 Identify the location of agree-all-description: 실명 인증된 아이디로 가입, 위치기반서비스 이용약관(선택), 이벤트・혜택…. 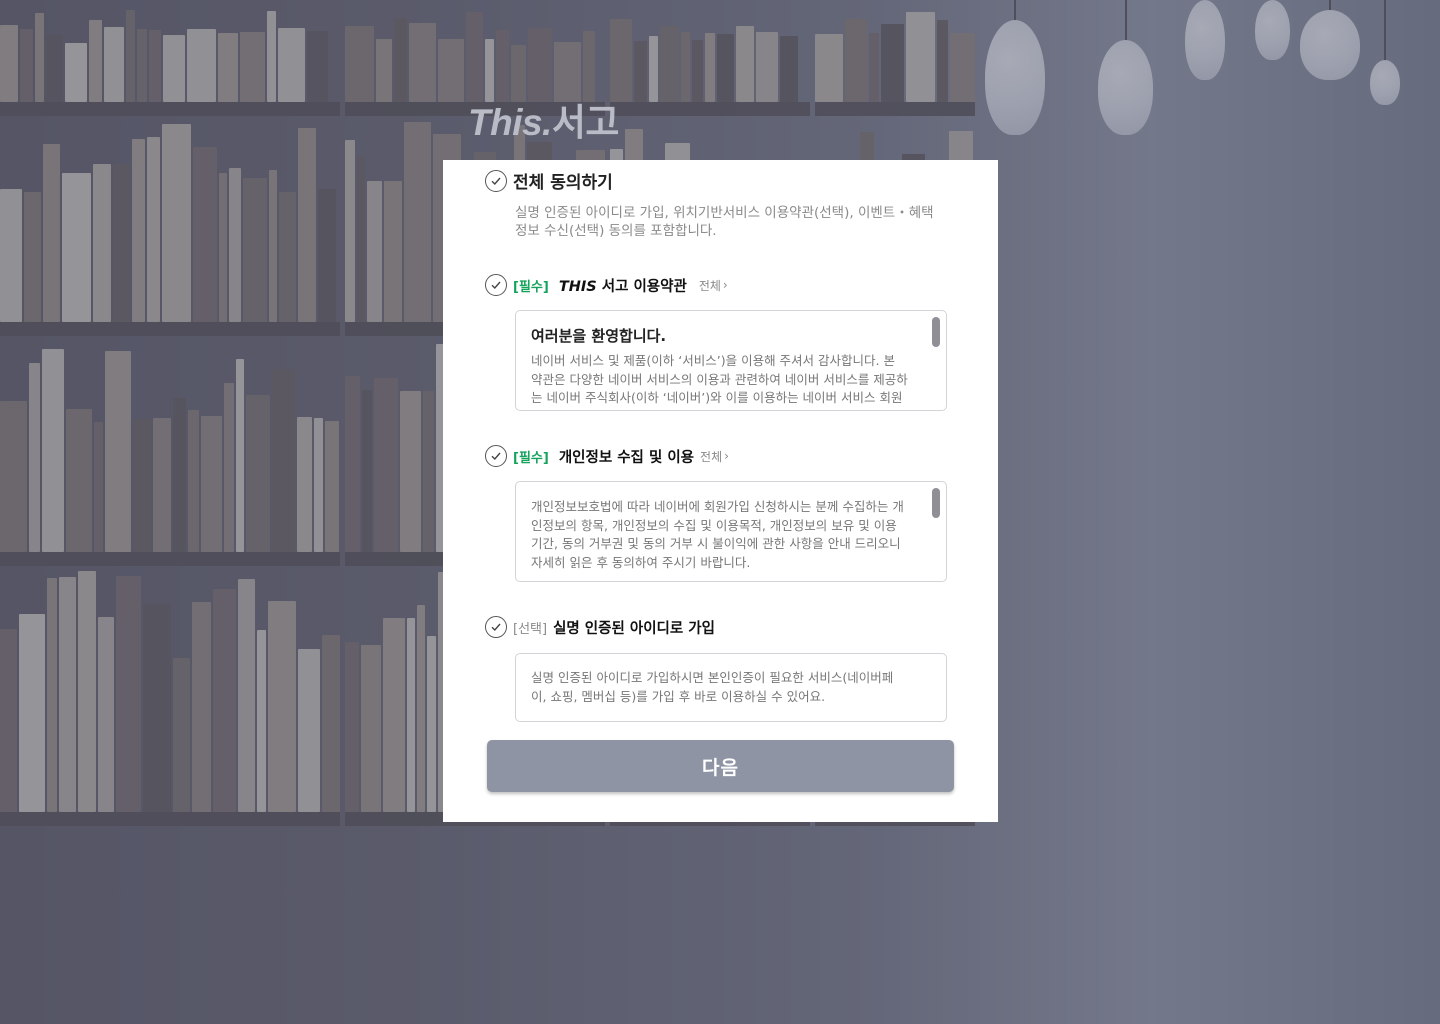
(724, 222).